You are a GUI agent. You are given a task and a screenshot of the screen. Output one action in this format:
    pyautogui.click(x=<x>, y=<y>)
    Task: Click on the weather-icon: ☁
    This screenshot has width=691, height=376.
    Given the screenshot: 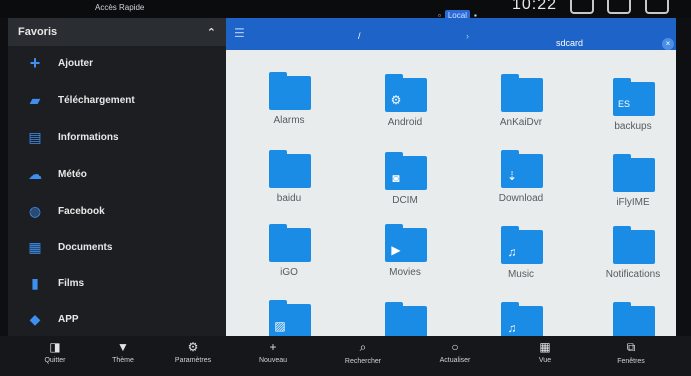 What is the action you would take?
    pyautogui.click(x=35, y=173)
    